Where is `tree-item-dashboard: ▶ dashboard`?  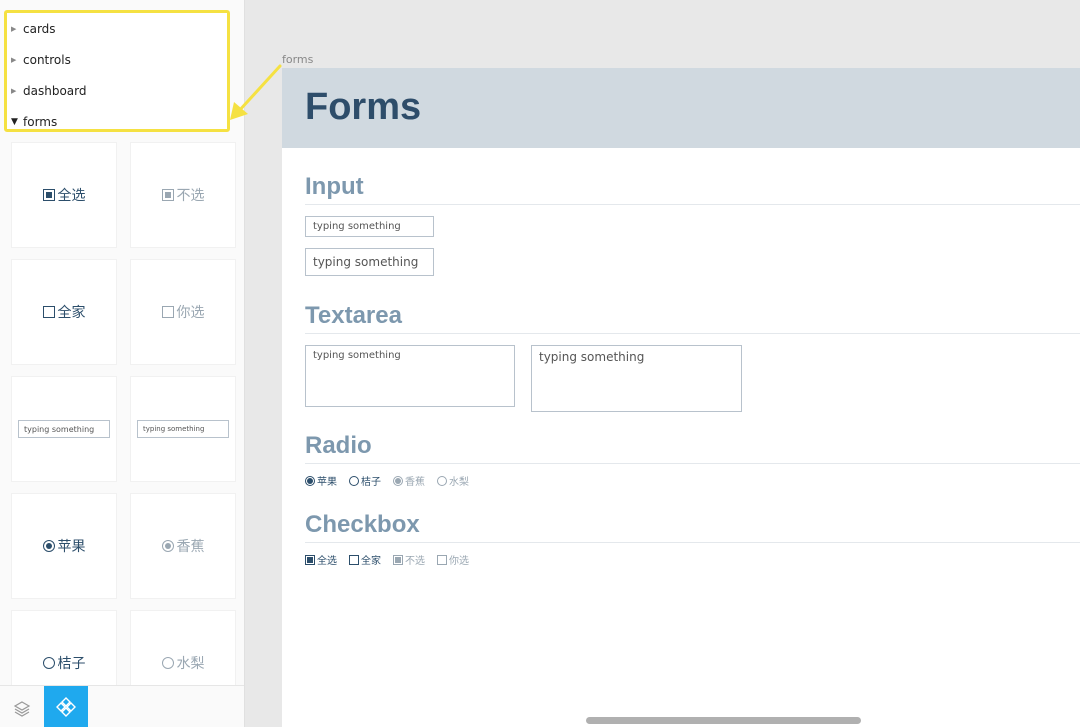
tree-item-dashboard: ▶ dashboard is located at coordinates (48, 91).